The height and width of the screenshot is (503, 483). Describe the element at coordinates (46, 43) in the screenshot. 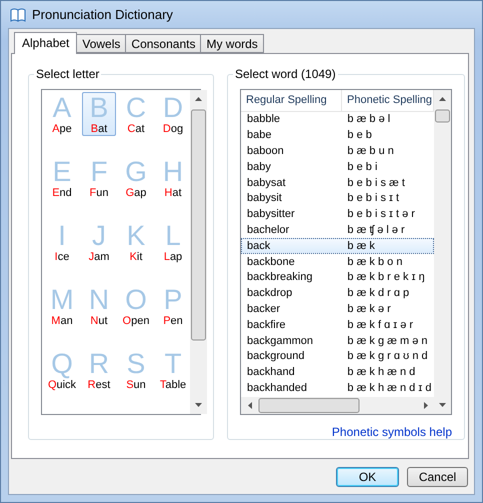

I see `tab: Alphabet` at that location.